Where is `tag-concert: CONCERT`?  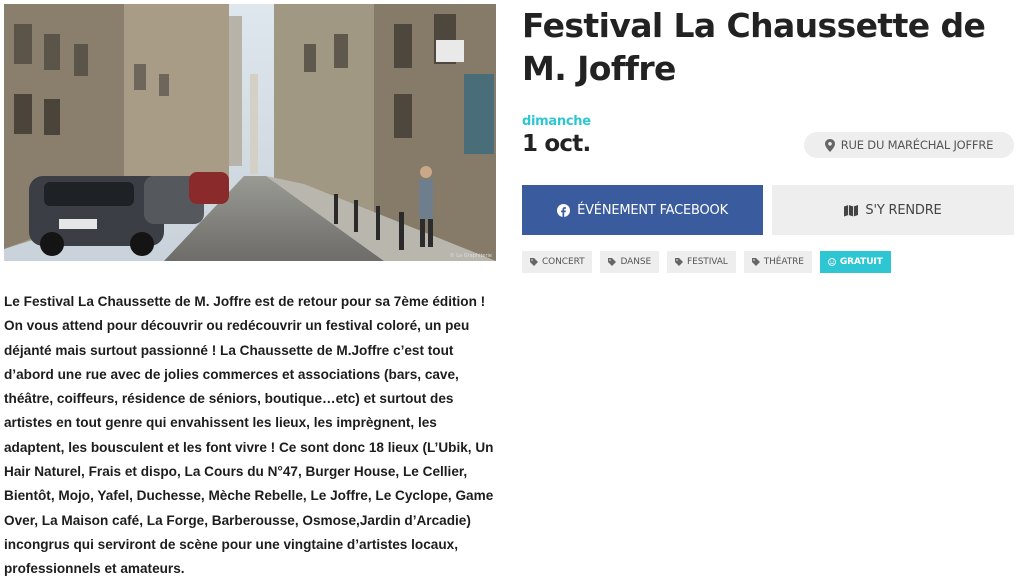 tag-concert: CONCERT is located at coordinates (557, 262).